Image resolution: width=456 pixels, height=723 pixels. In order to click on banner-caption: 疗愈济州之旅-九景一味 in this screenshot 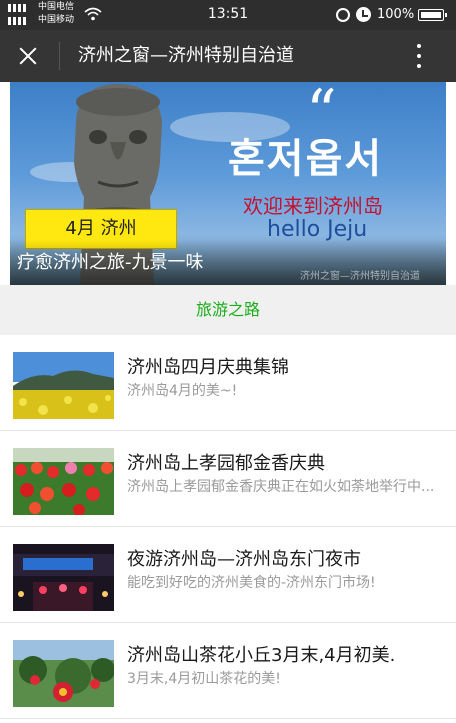, I will do `click(110, 262)`.